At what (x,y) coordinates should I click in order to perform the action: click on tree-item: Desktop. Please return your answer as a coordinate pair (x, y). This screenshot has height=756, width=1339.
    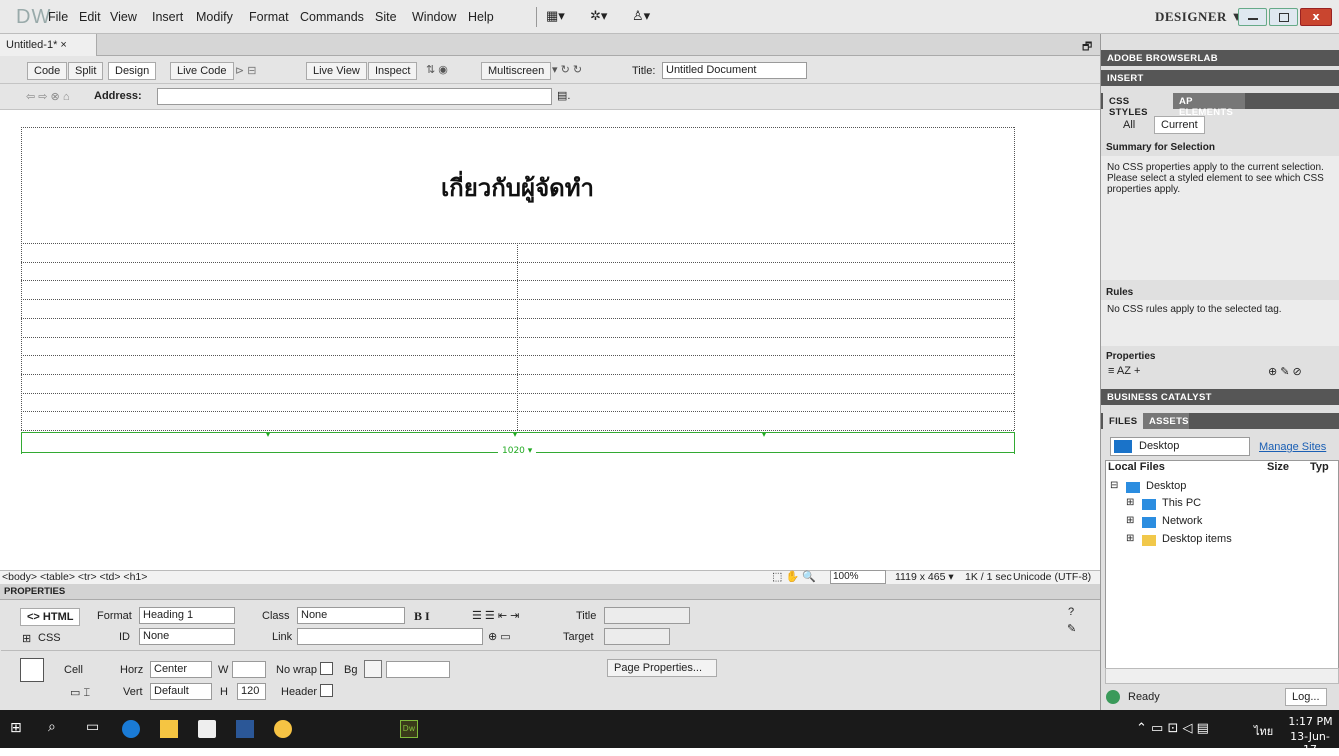
    Looking at the image, I should click on (1166, 486).